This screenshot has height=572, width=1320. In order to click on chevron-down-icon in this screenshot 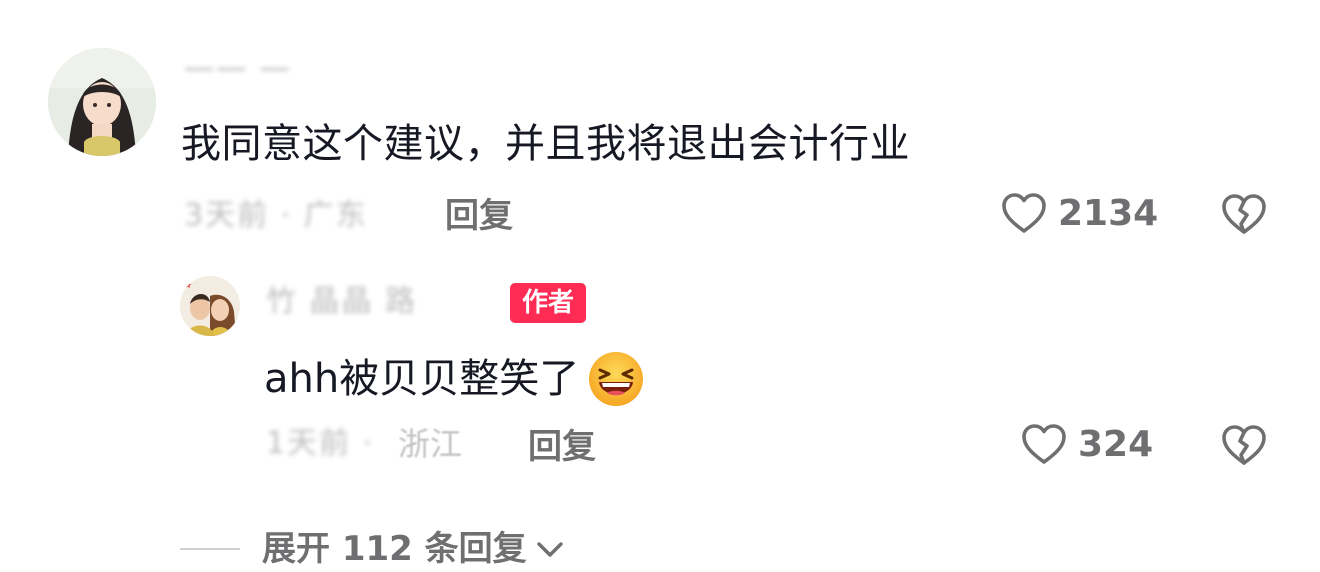, I will do `click(549, 549)`.